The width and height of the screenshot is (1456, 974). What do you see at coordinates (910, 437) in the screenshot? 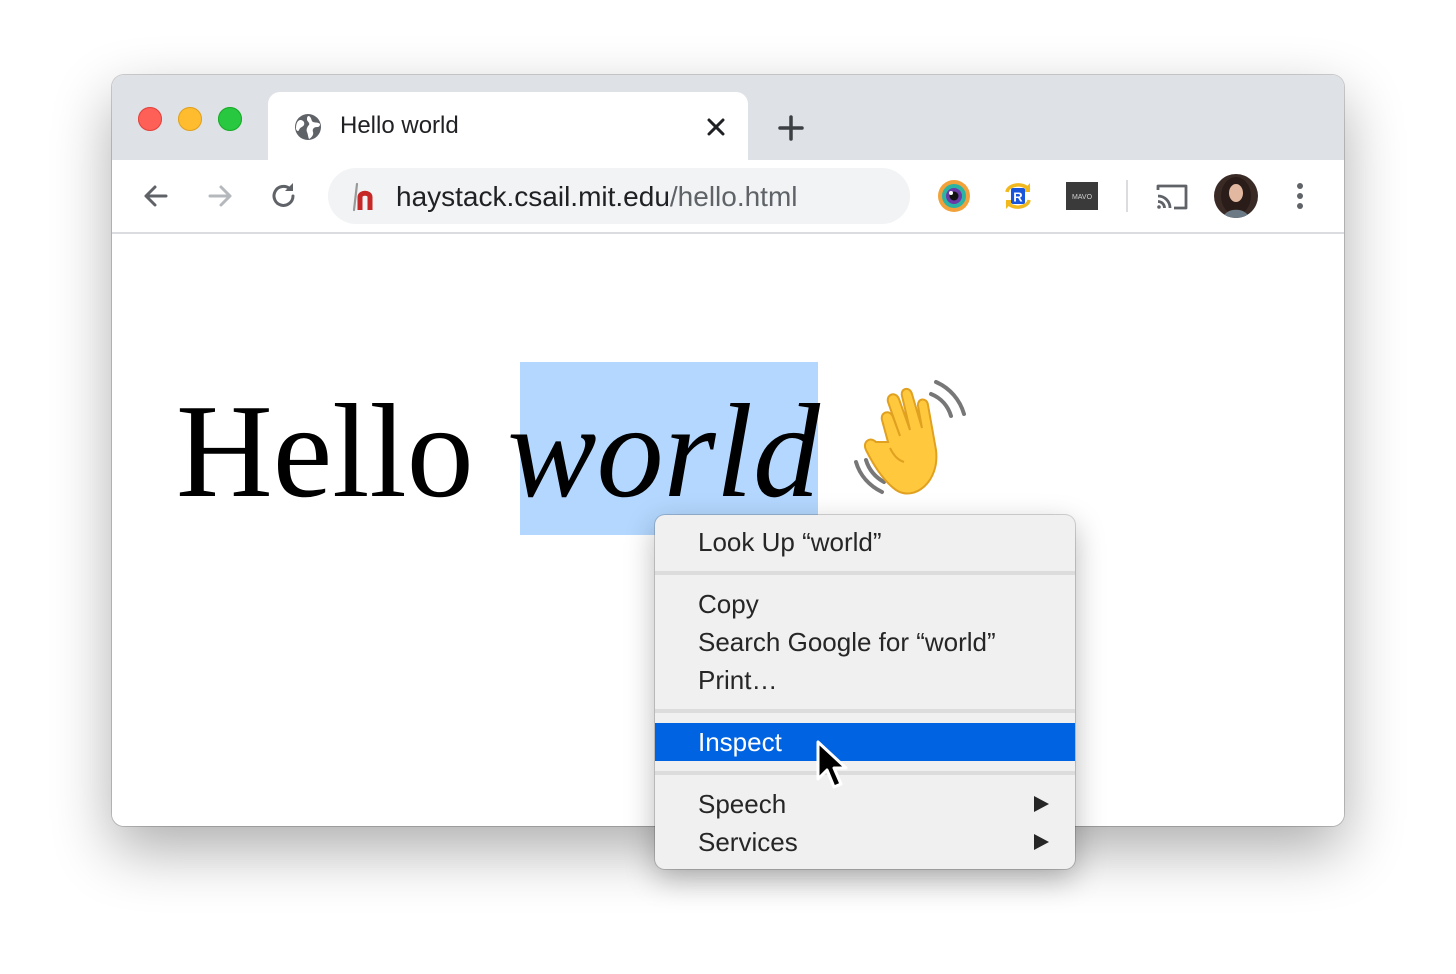
I see `waving-hand-icon` at bounding box center [910, 437].